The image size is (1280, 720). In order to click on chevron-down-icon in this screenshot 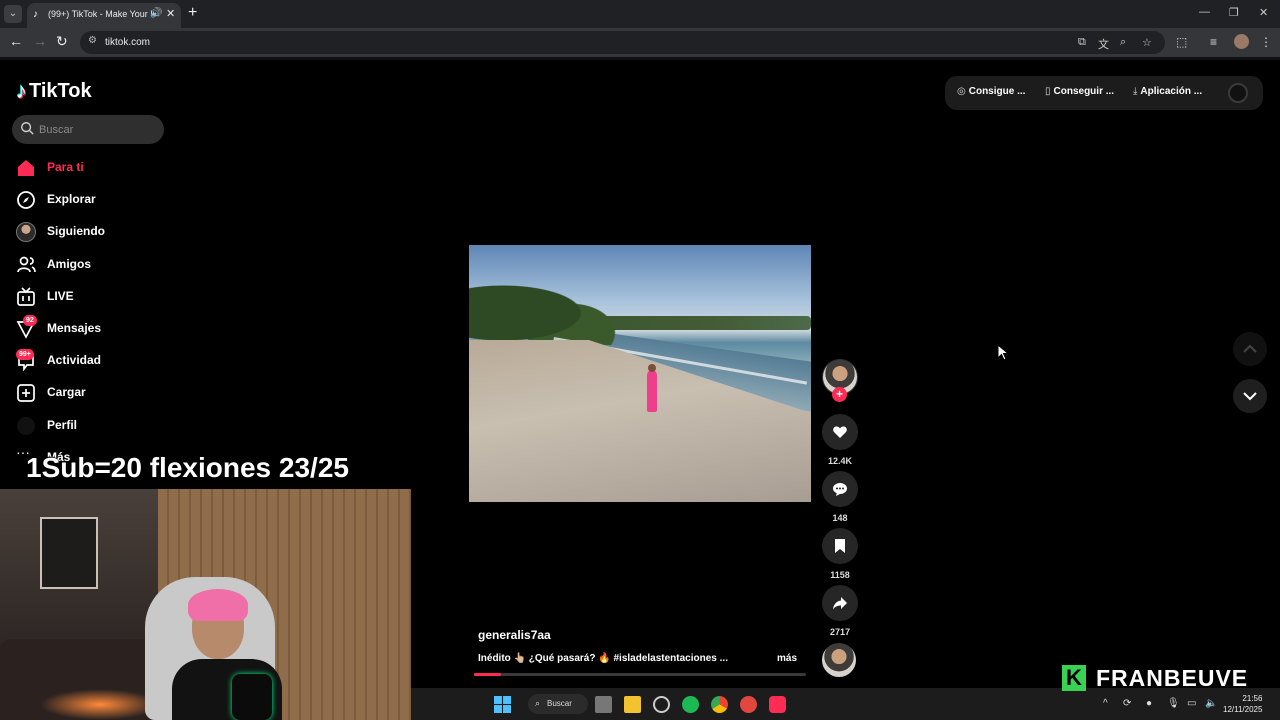, I will do `click(1250, 396)`.